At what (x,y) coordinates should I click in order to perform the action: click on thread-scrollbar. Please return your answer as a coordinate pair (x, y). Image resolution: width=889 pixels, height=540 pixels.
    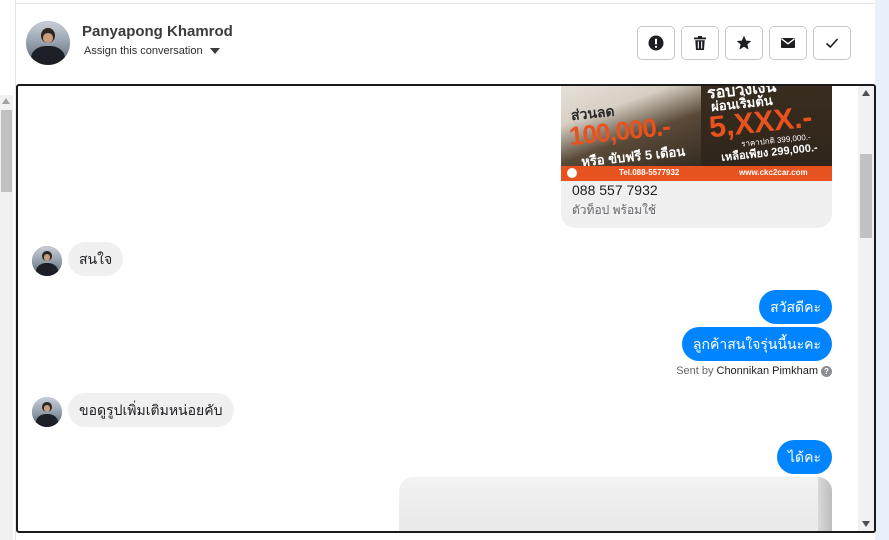
    Looking at the image, I should click on (866, 308).